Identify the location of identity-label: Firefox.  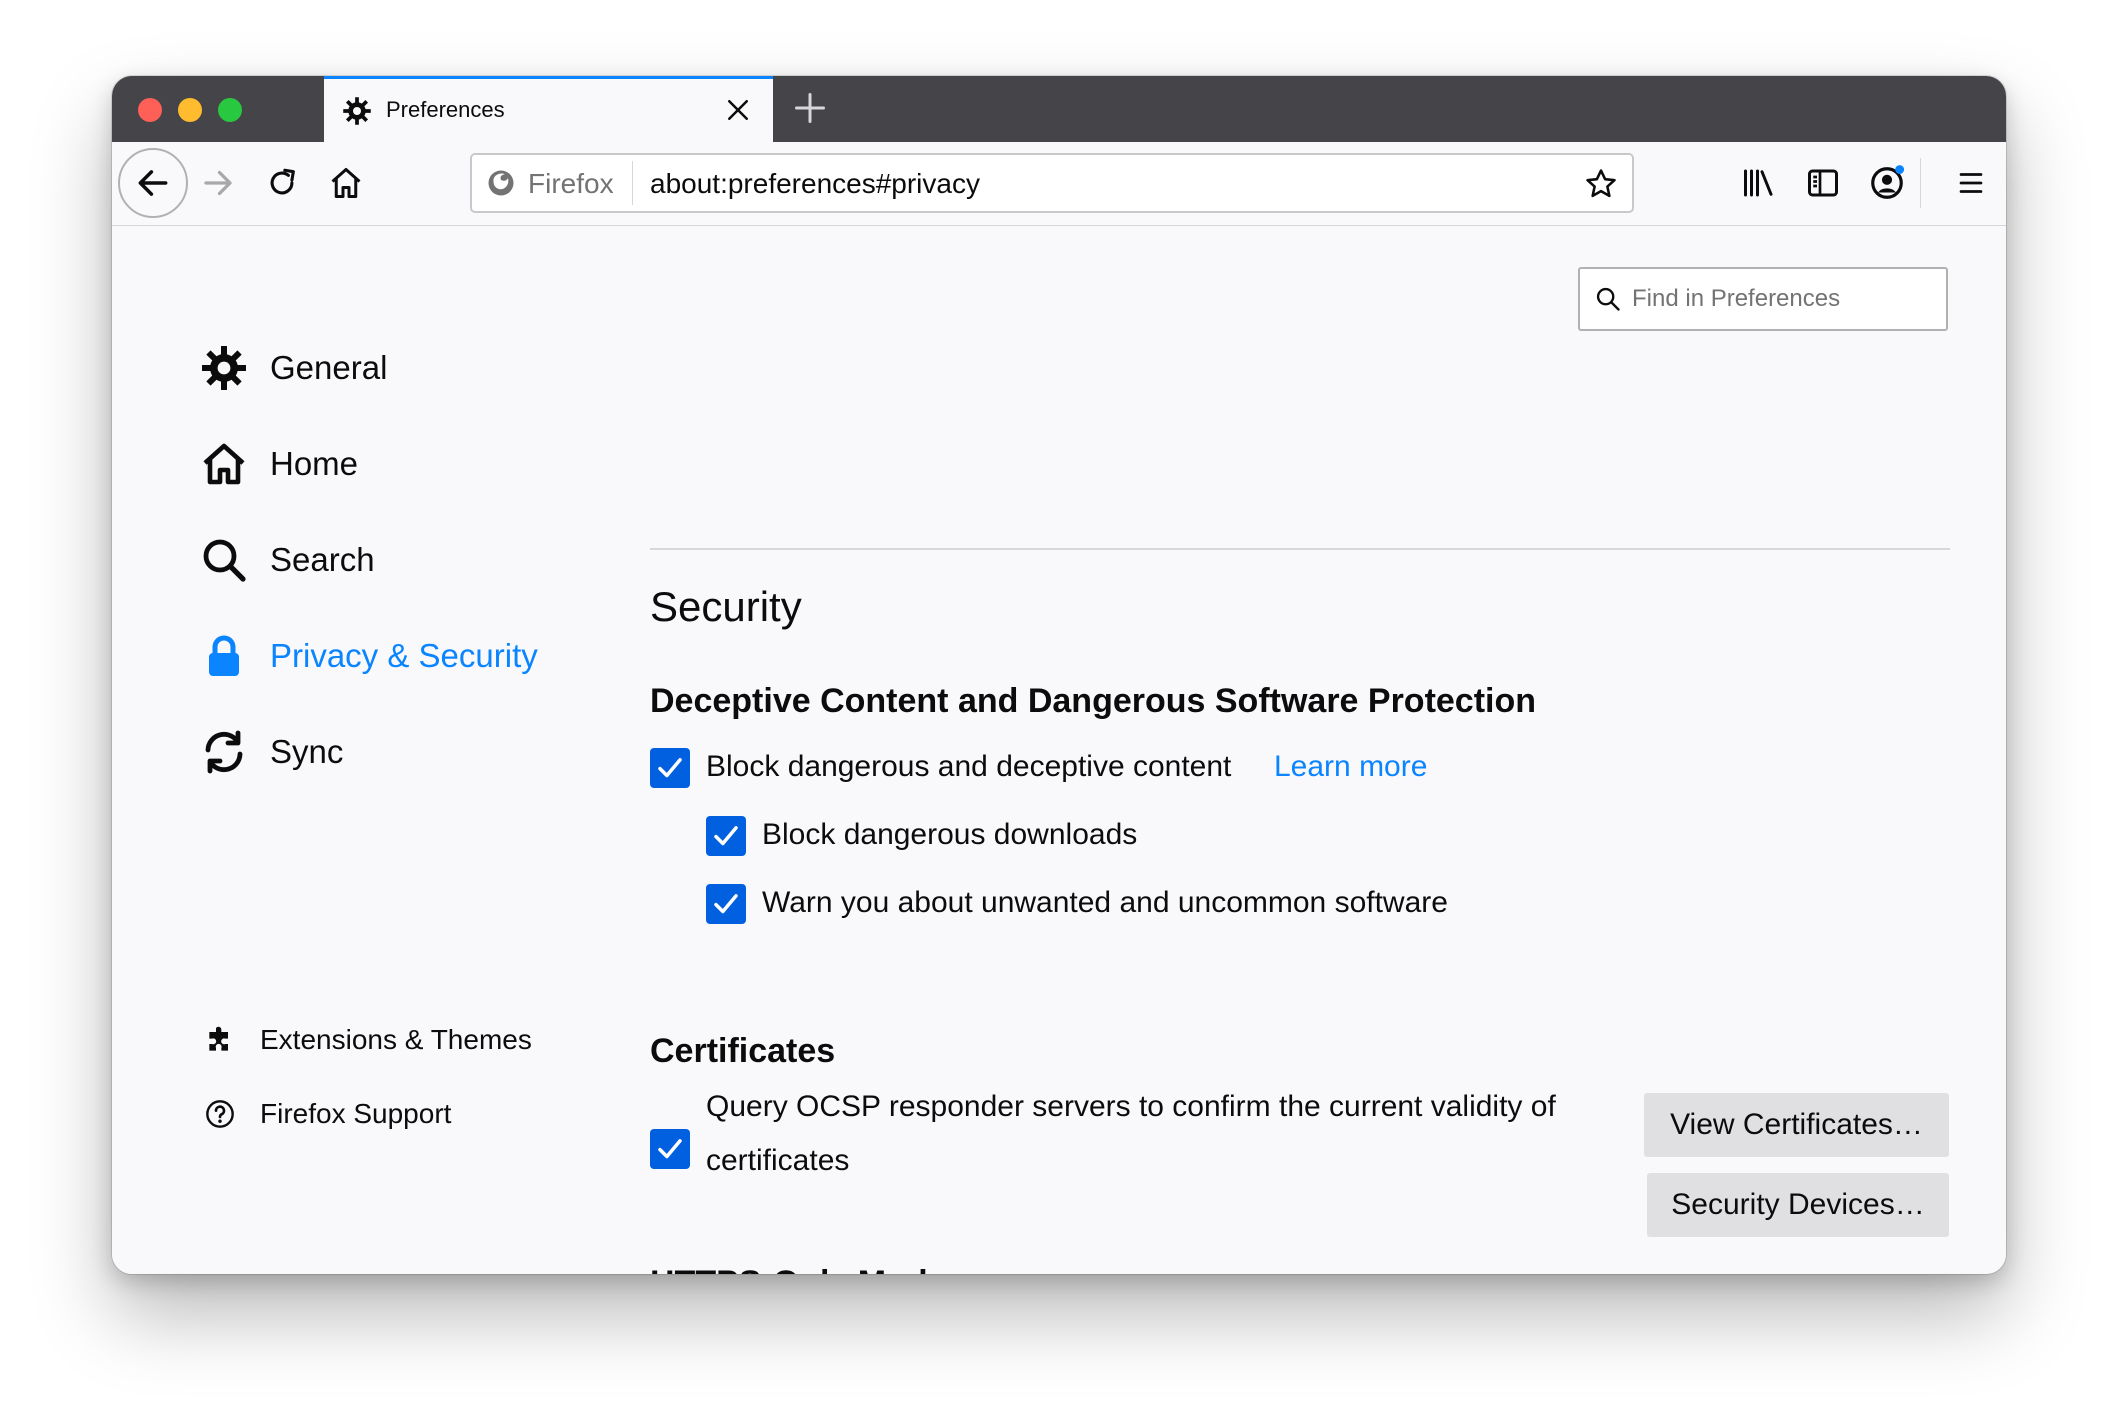
(571, 183).